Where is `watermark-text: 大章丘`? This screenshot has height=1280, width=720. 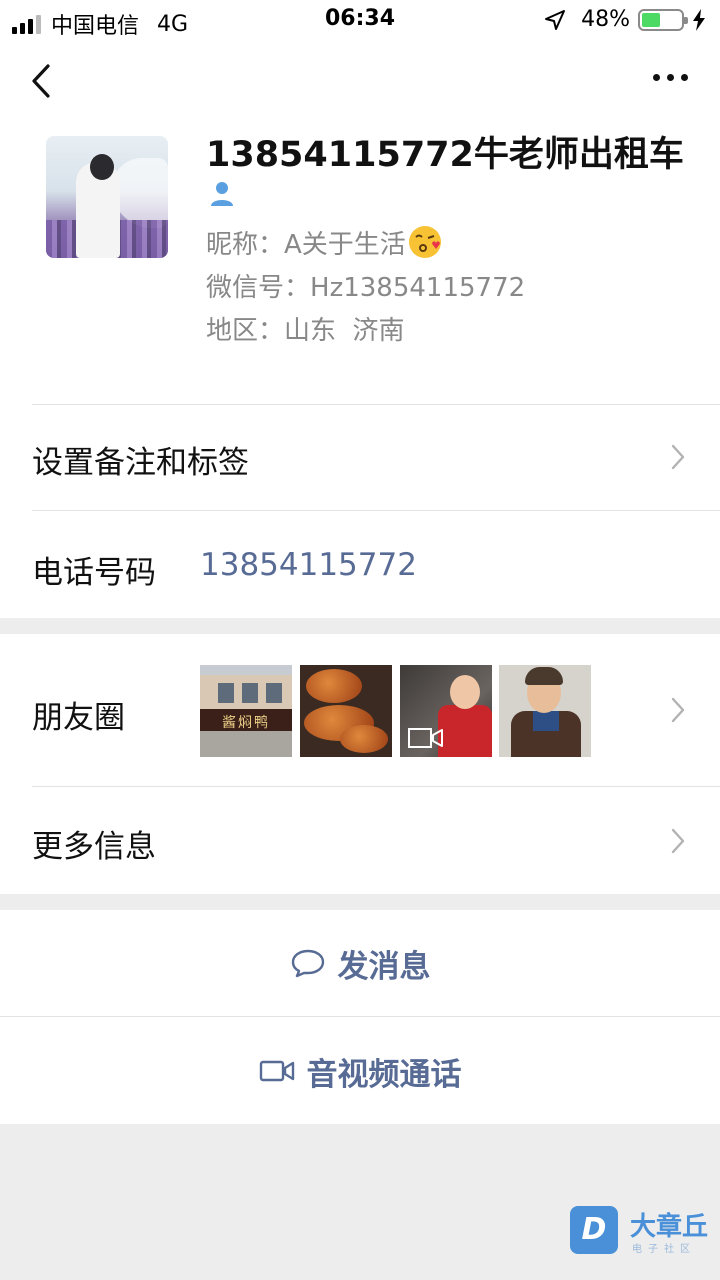 watermark-text: 大章丘 is located at coordinates (669, 1227).